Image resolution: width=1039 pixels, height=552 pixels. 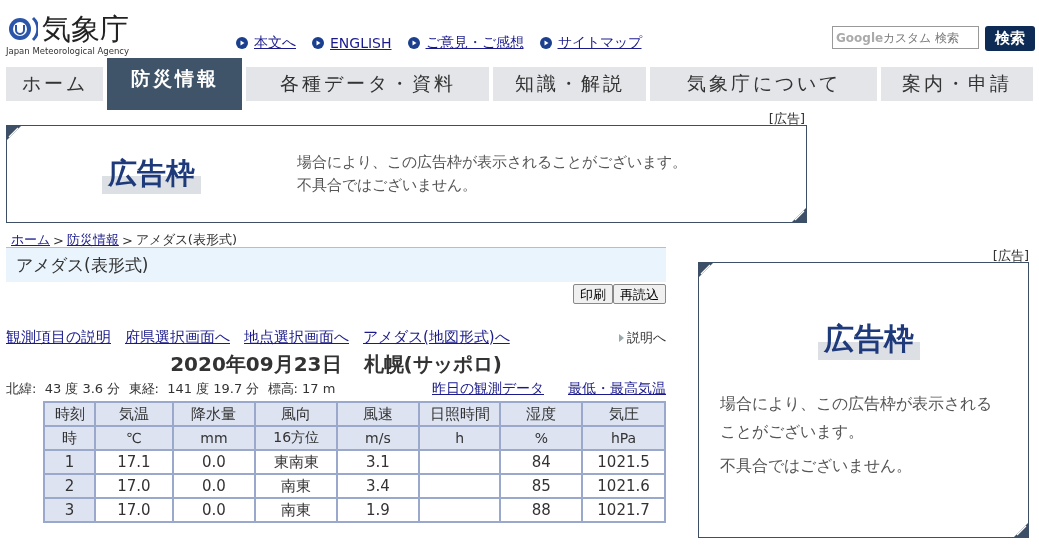 I want to click on data-link: 昨日の観測データ, so click(x=488, y=389).